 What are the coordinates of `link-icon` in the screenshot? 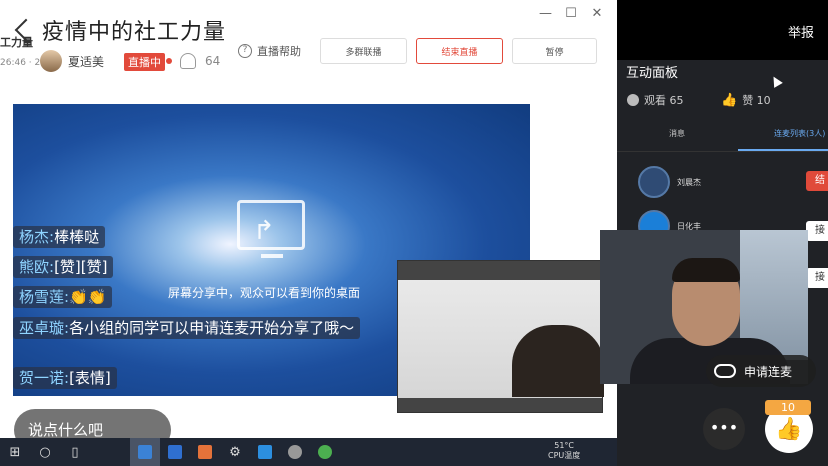 It's located at (725, 371).